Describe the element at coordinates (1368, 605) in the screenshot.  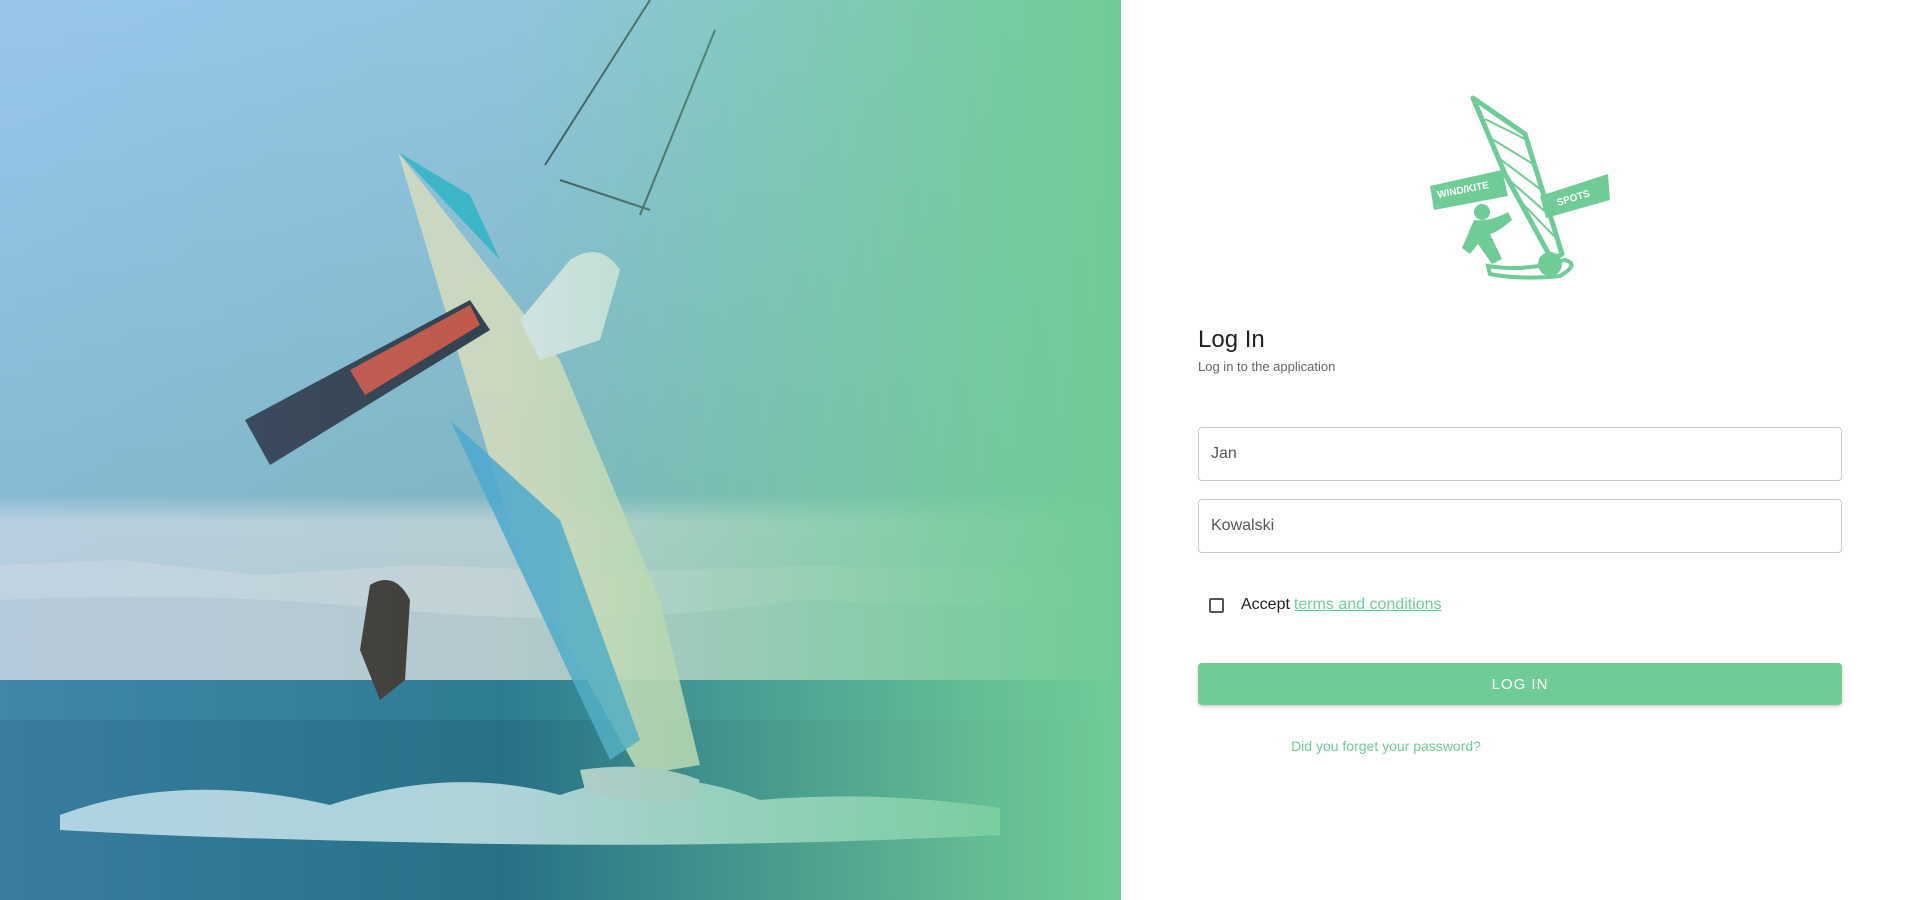
I see `terms-link: terms and conditions` at that location.